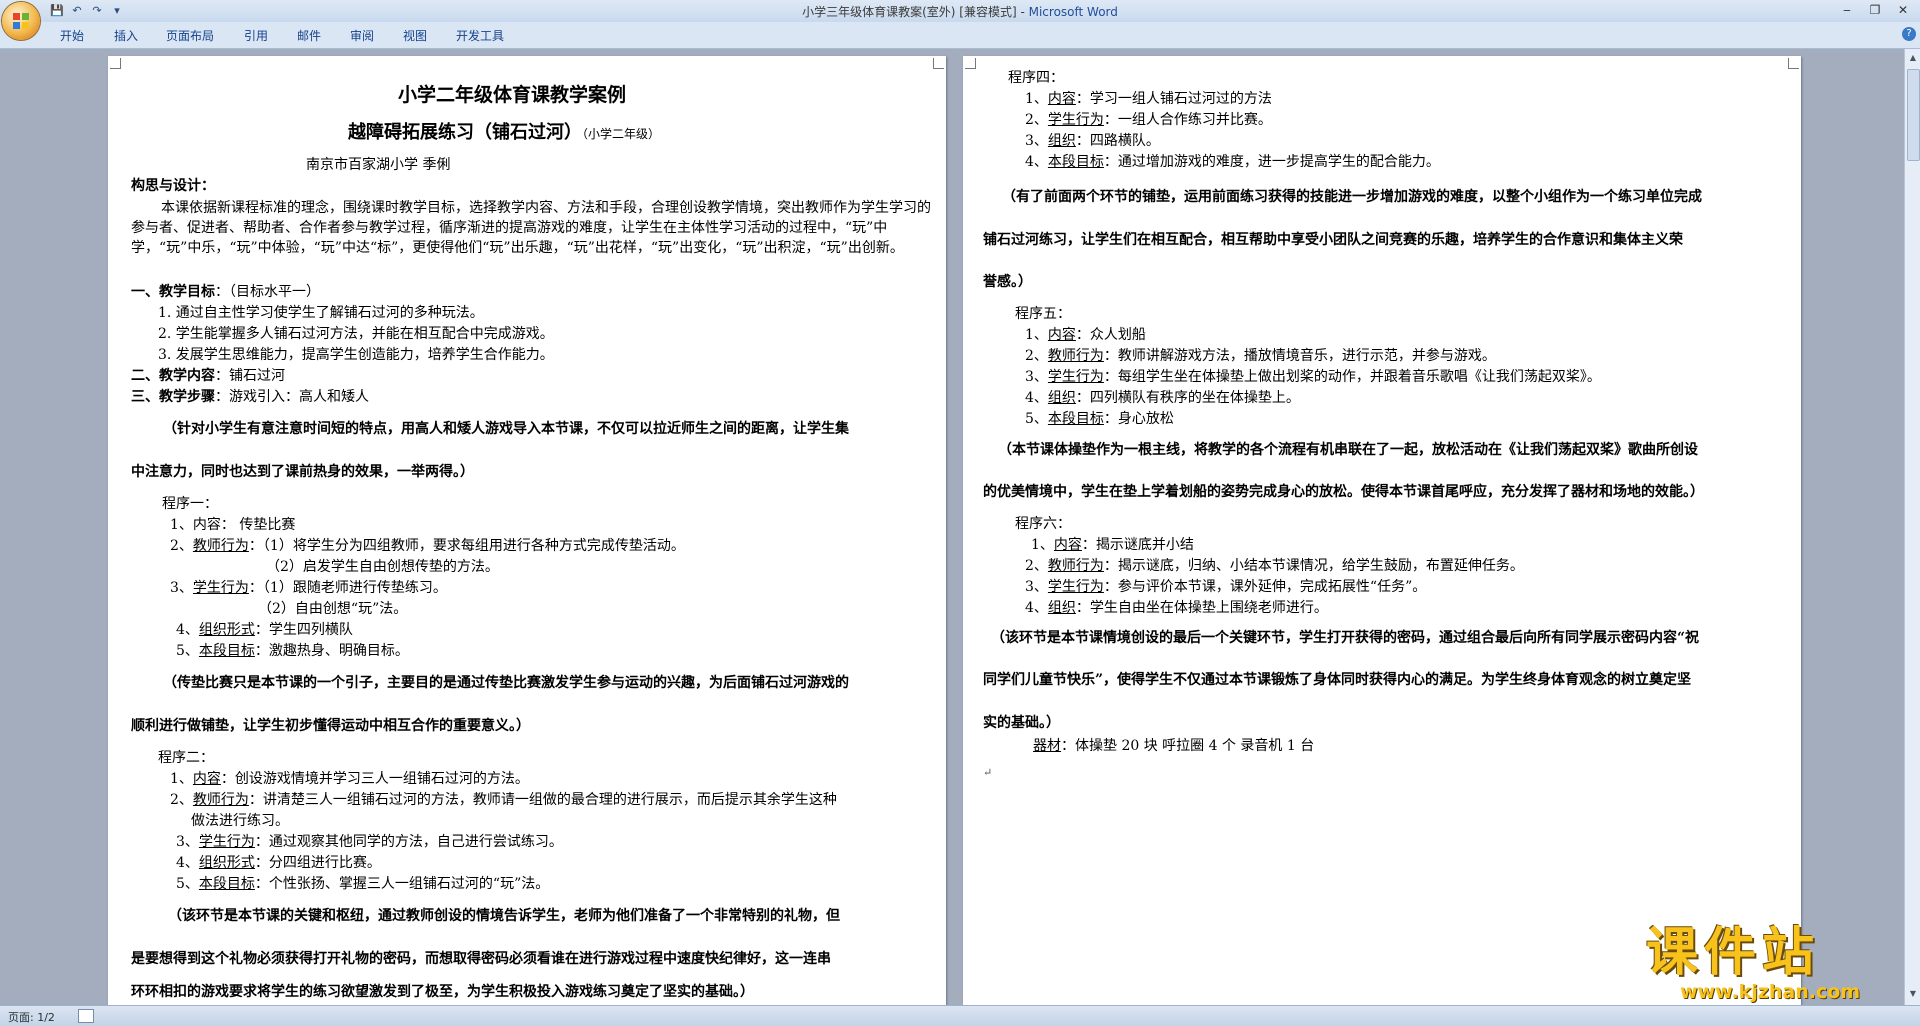 This screenshot has width=1920, height=1026. I want to click on minimize-icon: ‒, so click(1847, 10).